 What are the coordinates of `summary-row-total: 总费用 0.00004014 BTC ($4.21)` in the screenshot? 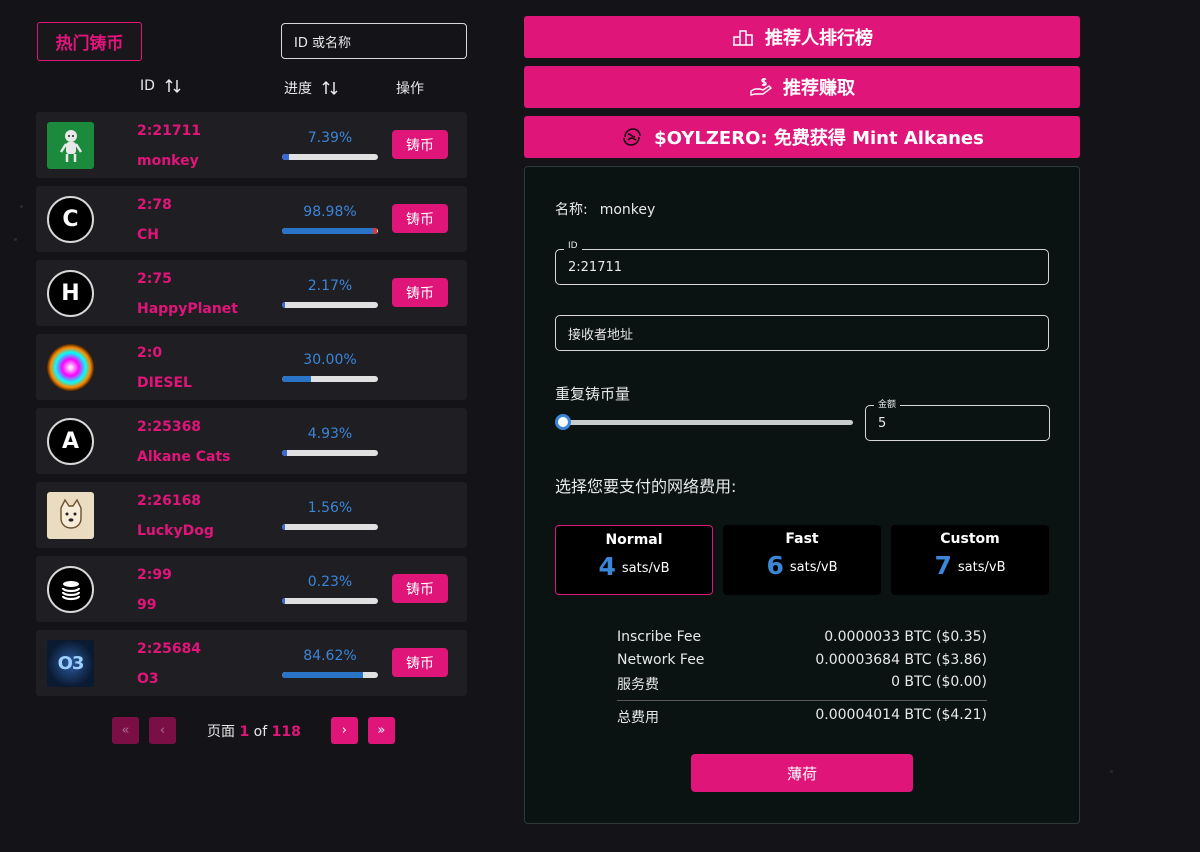 It's located at (802, 718).